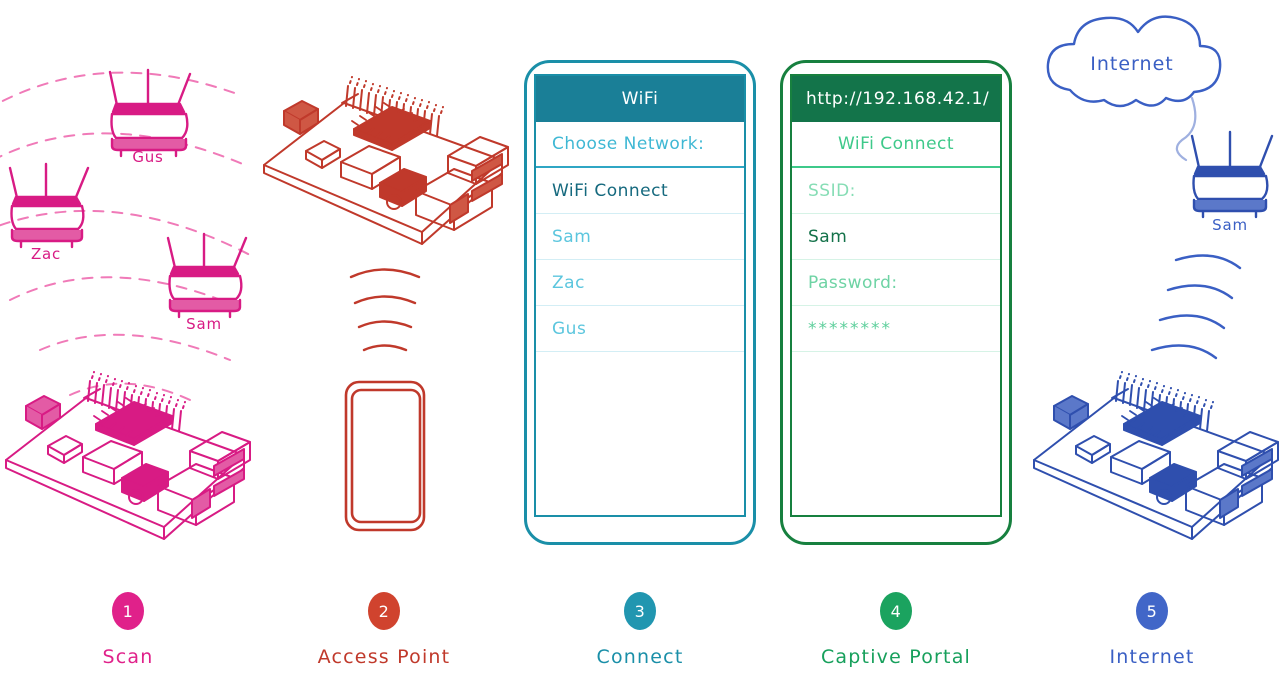  I want to click on step-1-marker: 1, so click(128, 611).